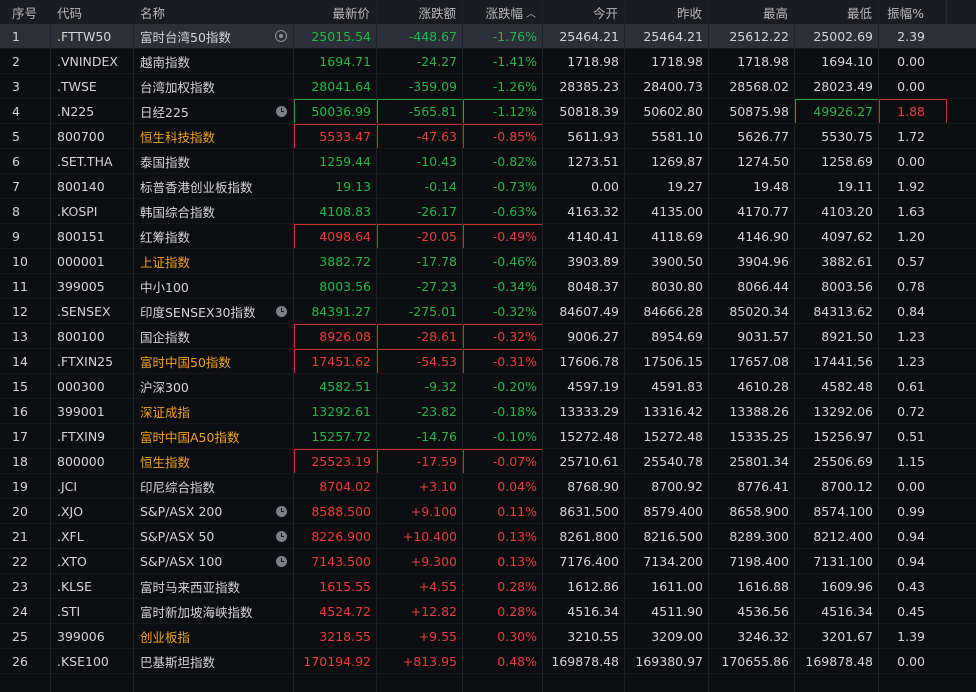 This screenshot has width=976, height=692. What do you see at coordinates (584, 436) in the screenshot?
I see `cell-open: 15272.48` at bounding box center [584, 436].